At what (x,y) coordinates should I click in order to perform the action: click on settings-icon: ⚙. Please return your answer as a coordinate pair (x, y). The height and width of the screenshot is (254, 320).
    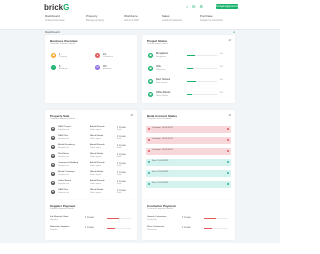
    Looking at the image, I should click on (201, 6).